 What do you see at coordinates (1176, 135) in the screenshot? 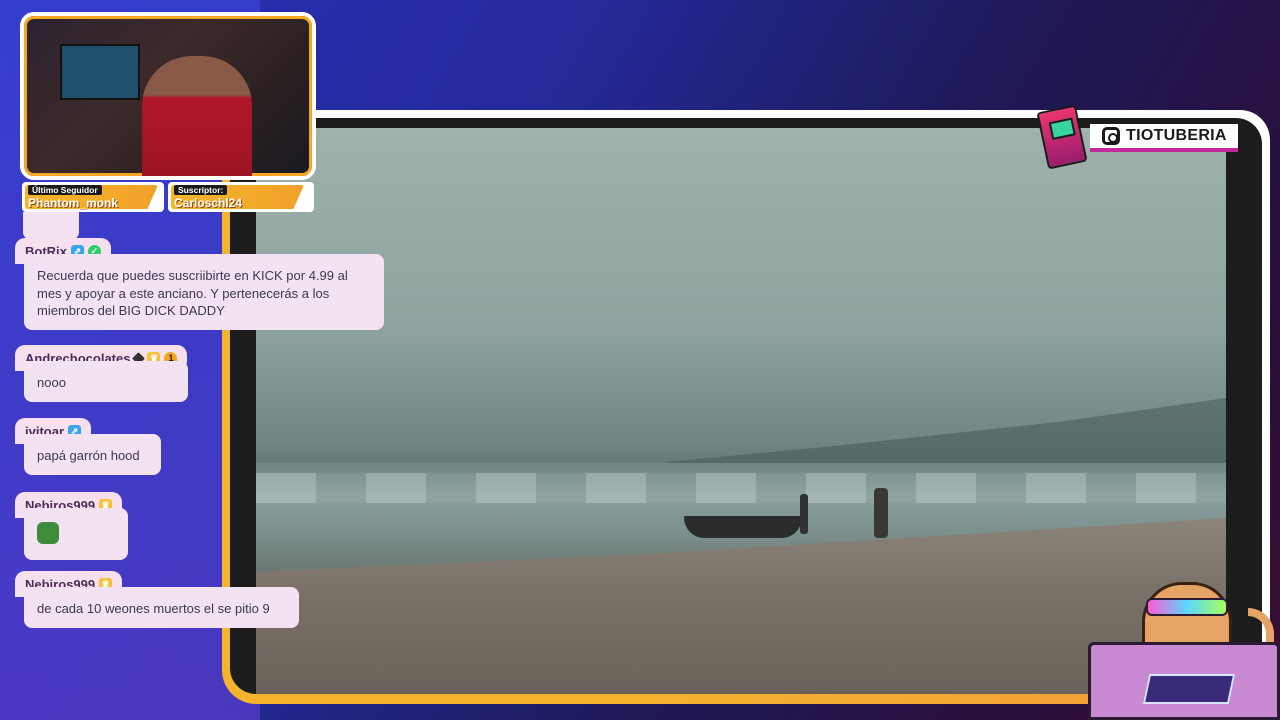
I see `instagram-handle: TIOTUBERIA` at bounding box center [1176, 135].